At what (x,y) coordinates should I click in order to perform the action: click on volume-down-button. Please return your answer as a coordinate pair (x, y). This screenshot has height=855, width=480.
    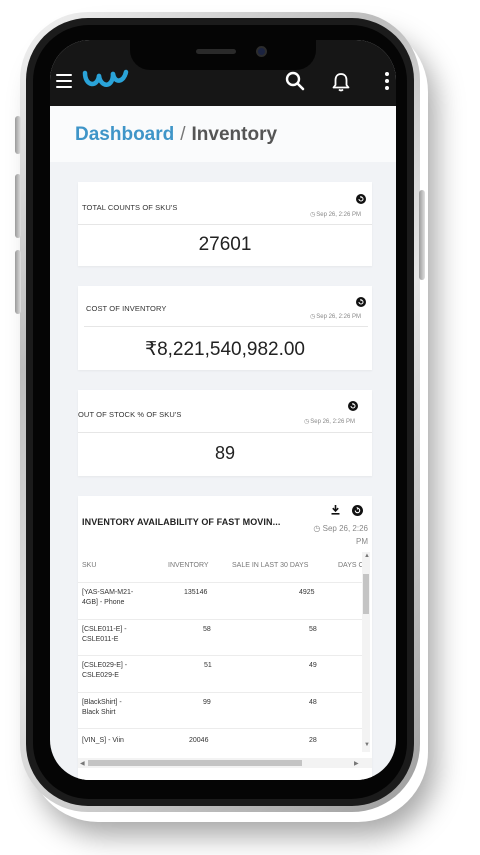
    Looking at the image, I should click on (18, 282).